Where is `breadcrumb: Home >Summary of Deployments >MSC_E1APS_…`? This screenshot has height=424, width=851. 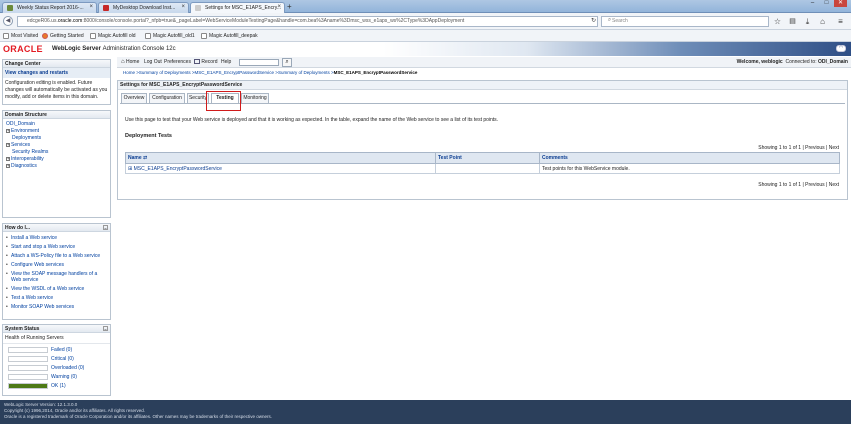 breadcrumb: Home >Summary of Deployments >MSC_E1APS_… is located at coordinates (270, 72).